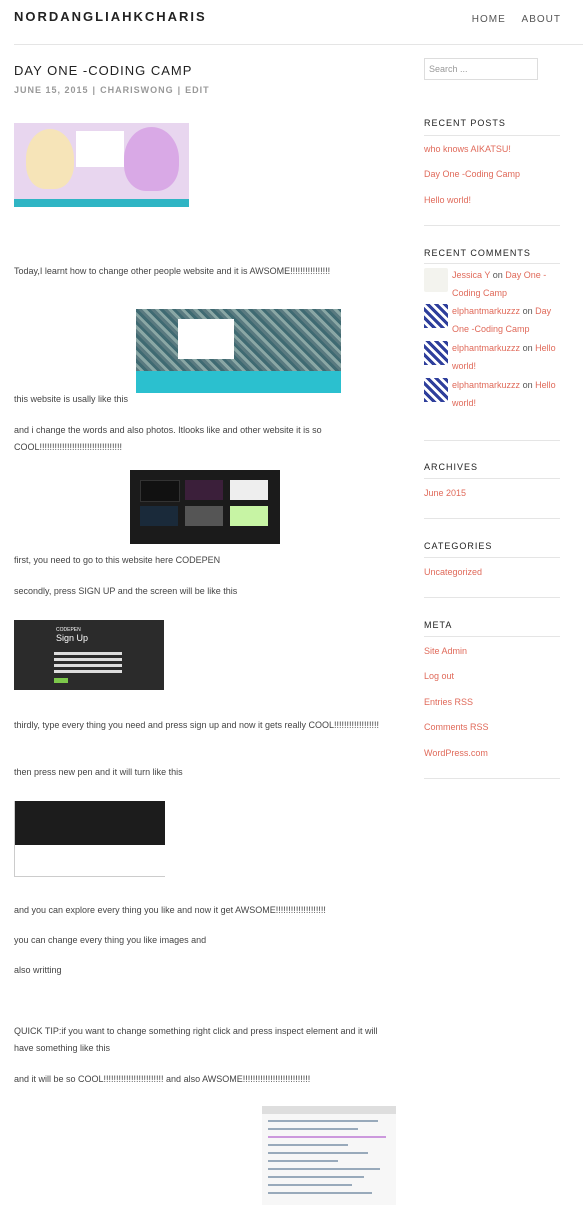  I want to click on widget-title-meta: META, so click(438, 625).